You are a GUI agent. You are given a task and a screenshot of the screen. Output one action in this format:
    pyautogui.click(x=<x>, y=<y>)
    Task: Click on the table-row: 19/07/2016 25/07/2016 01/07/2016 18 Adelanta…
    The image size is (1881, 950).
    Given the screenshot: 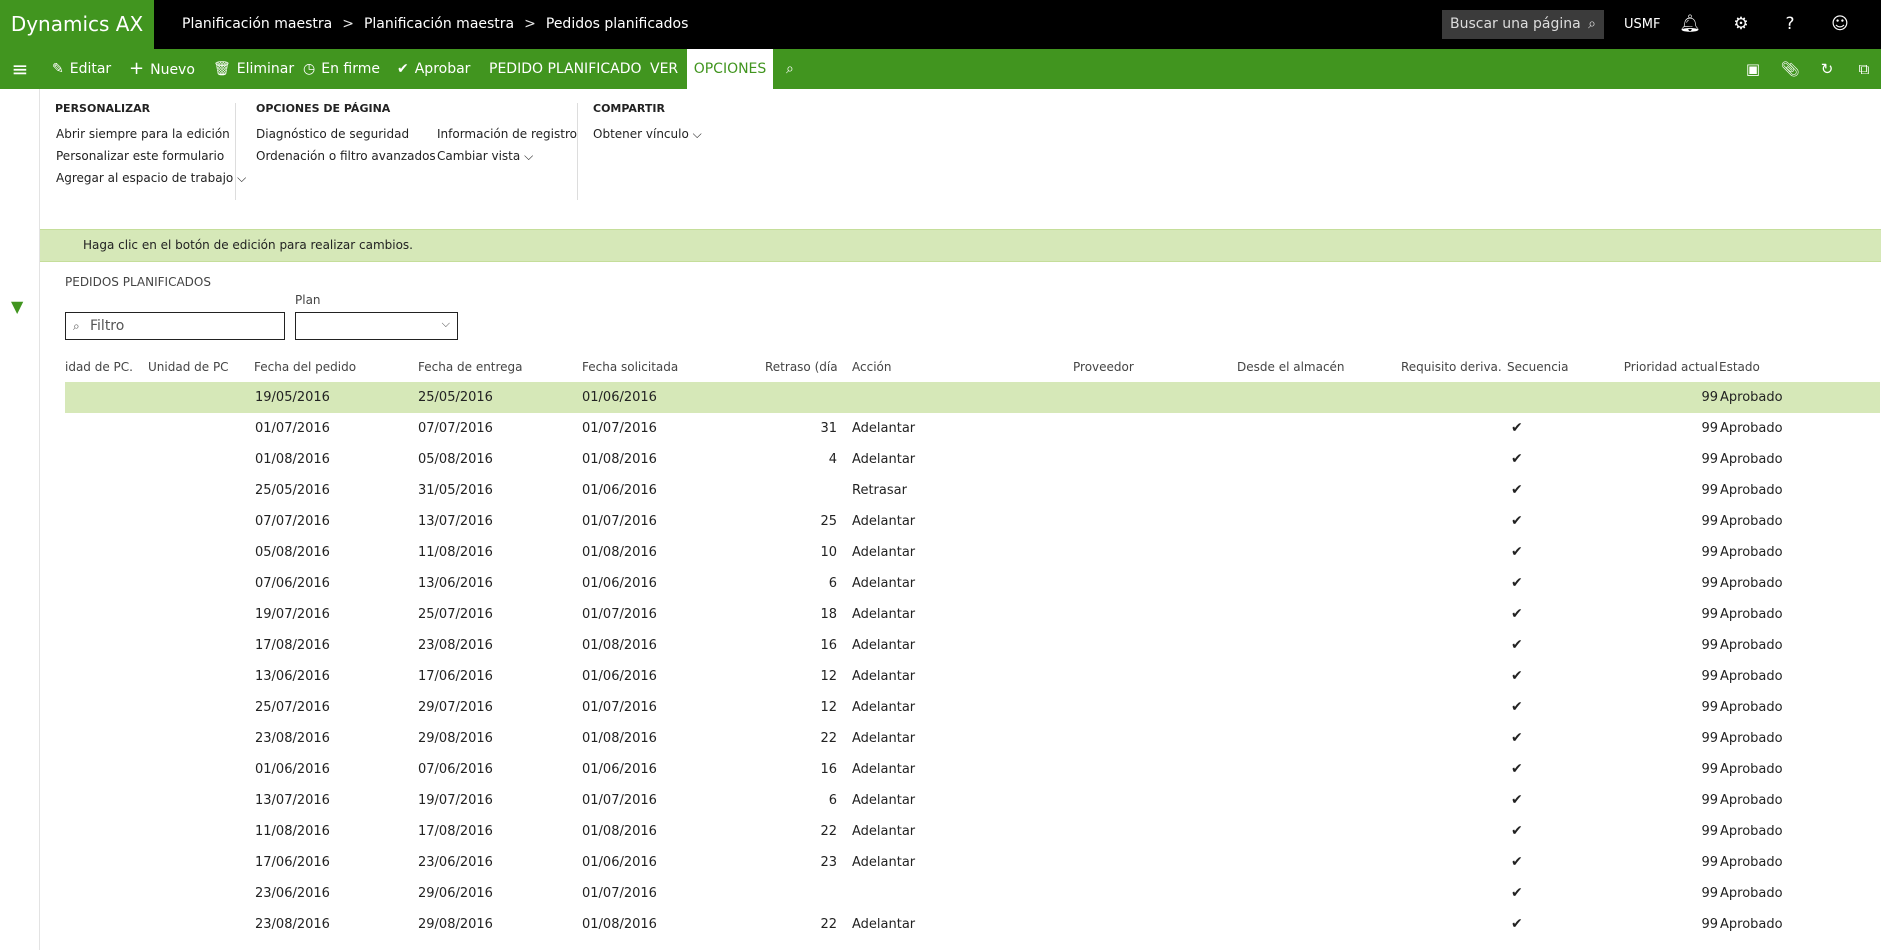 What is the action you would take?
    pyautogui.click(x=972, y=614)
    